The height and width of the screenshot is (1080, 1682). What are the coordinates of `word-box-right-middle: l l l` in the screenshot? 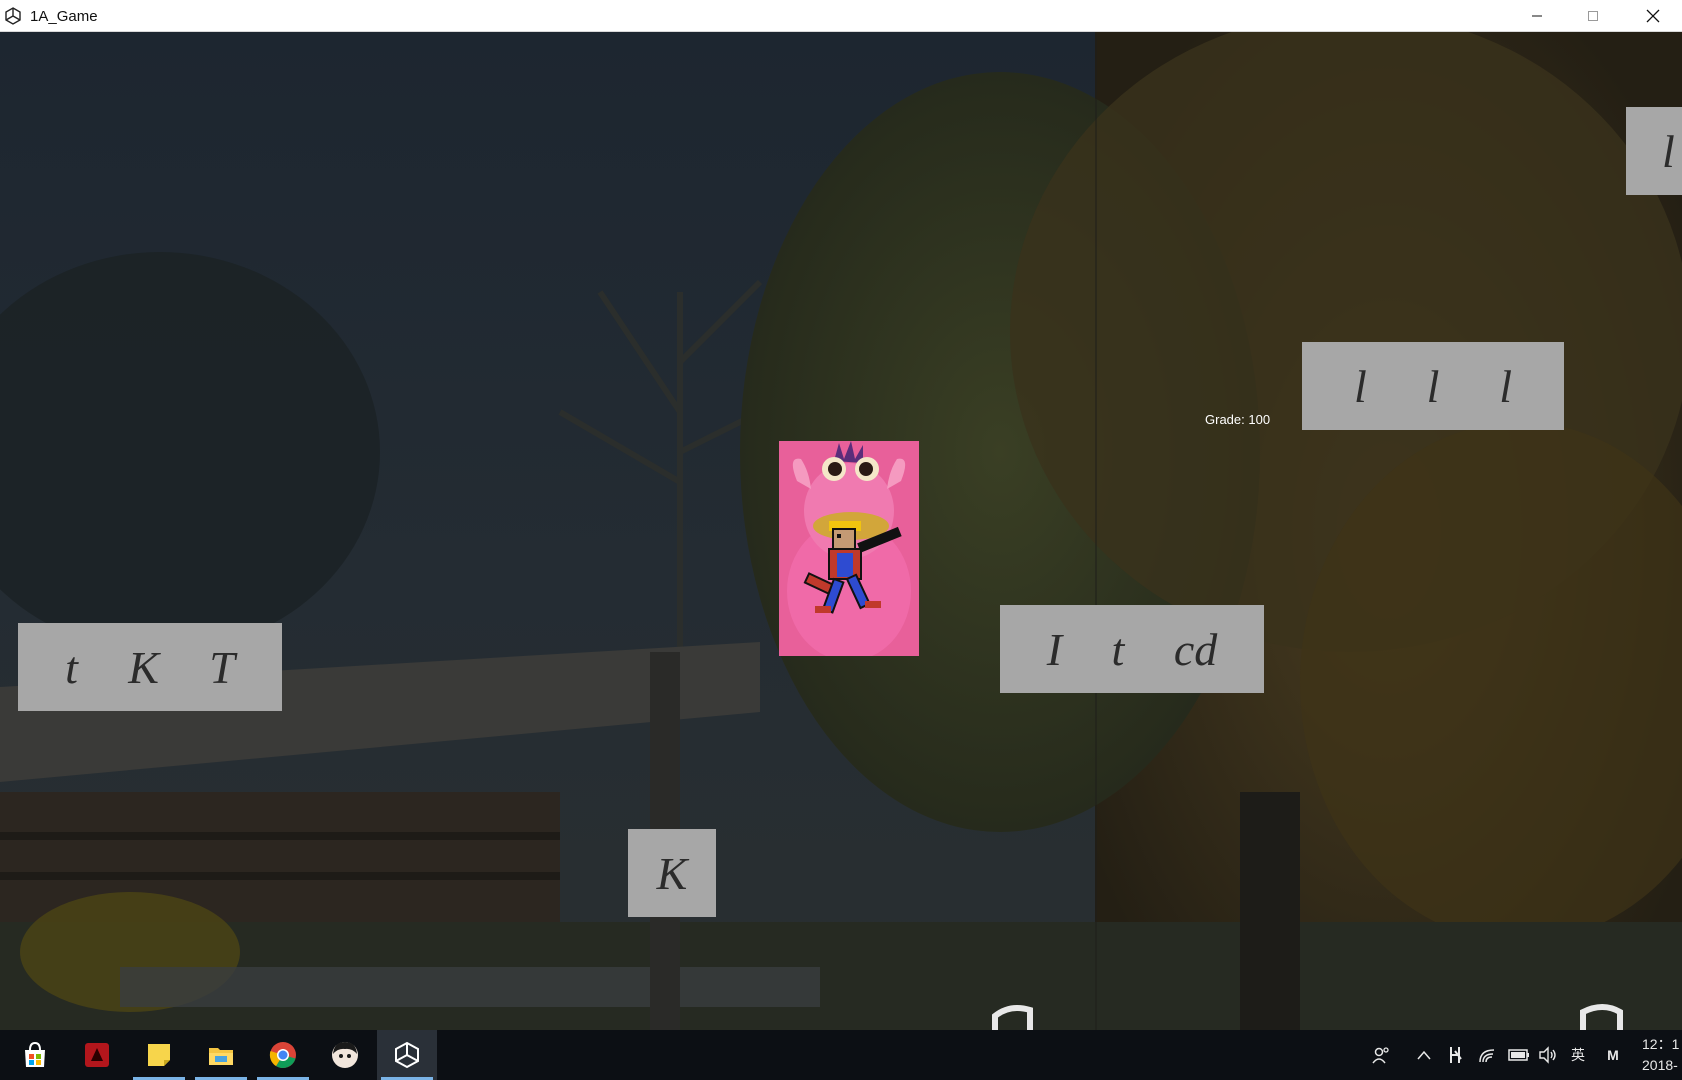 It's located at (1433, 386).